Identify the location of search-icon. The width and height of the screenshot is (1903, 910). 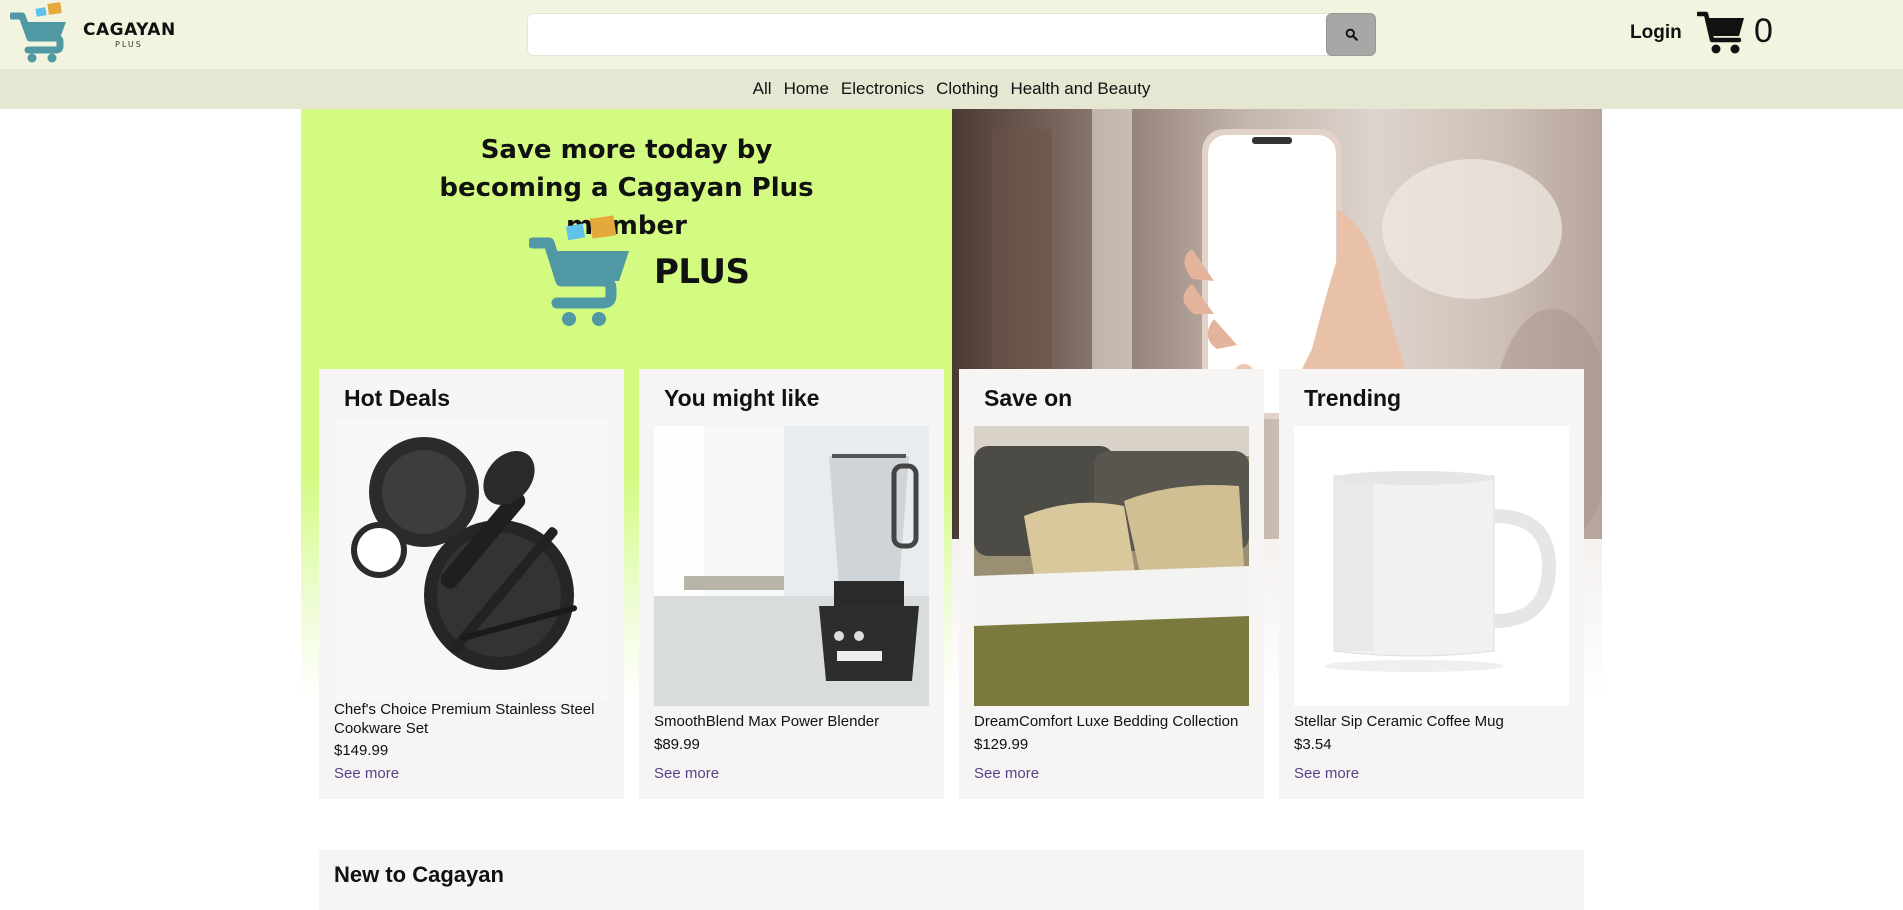
(1351, 34).